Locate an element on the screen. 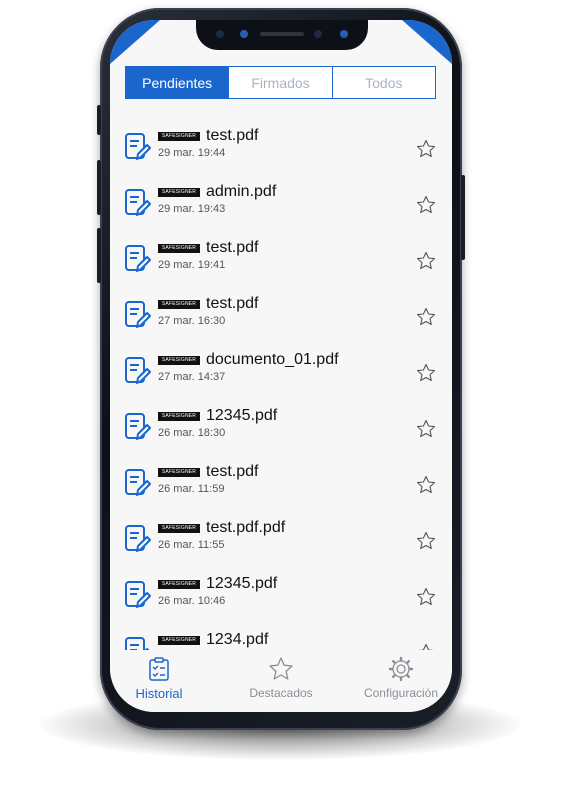 Image resolution: width=562 pixels, height=808 pixels. nav-destacados: Destacados is located at coordinates (281, 681).